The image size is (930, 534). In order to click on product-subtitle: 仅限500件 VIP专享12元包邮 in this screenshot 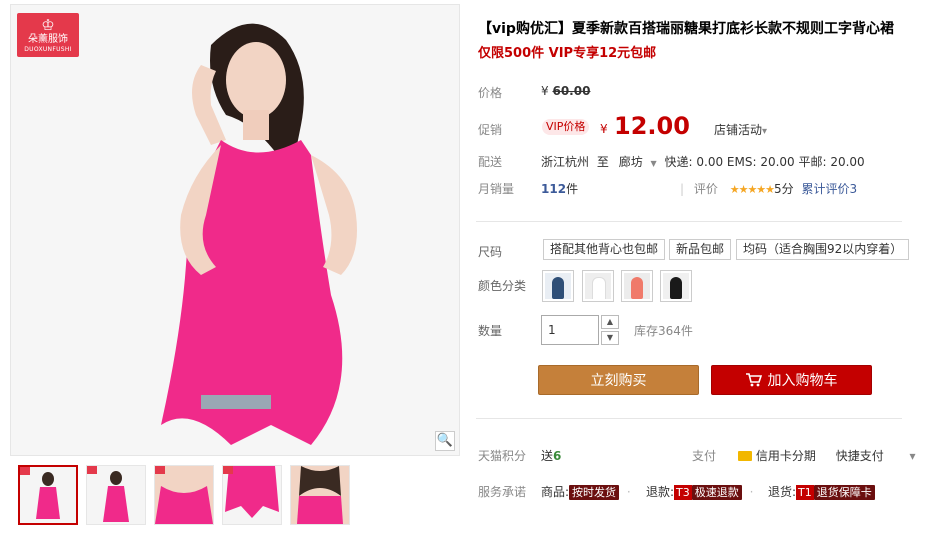, I will do `click(567, 53)`.